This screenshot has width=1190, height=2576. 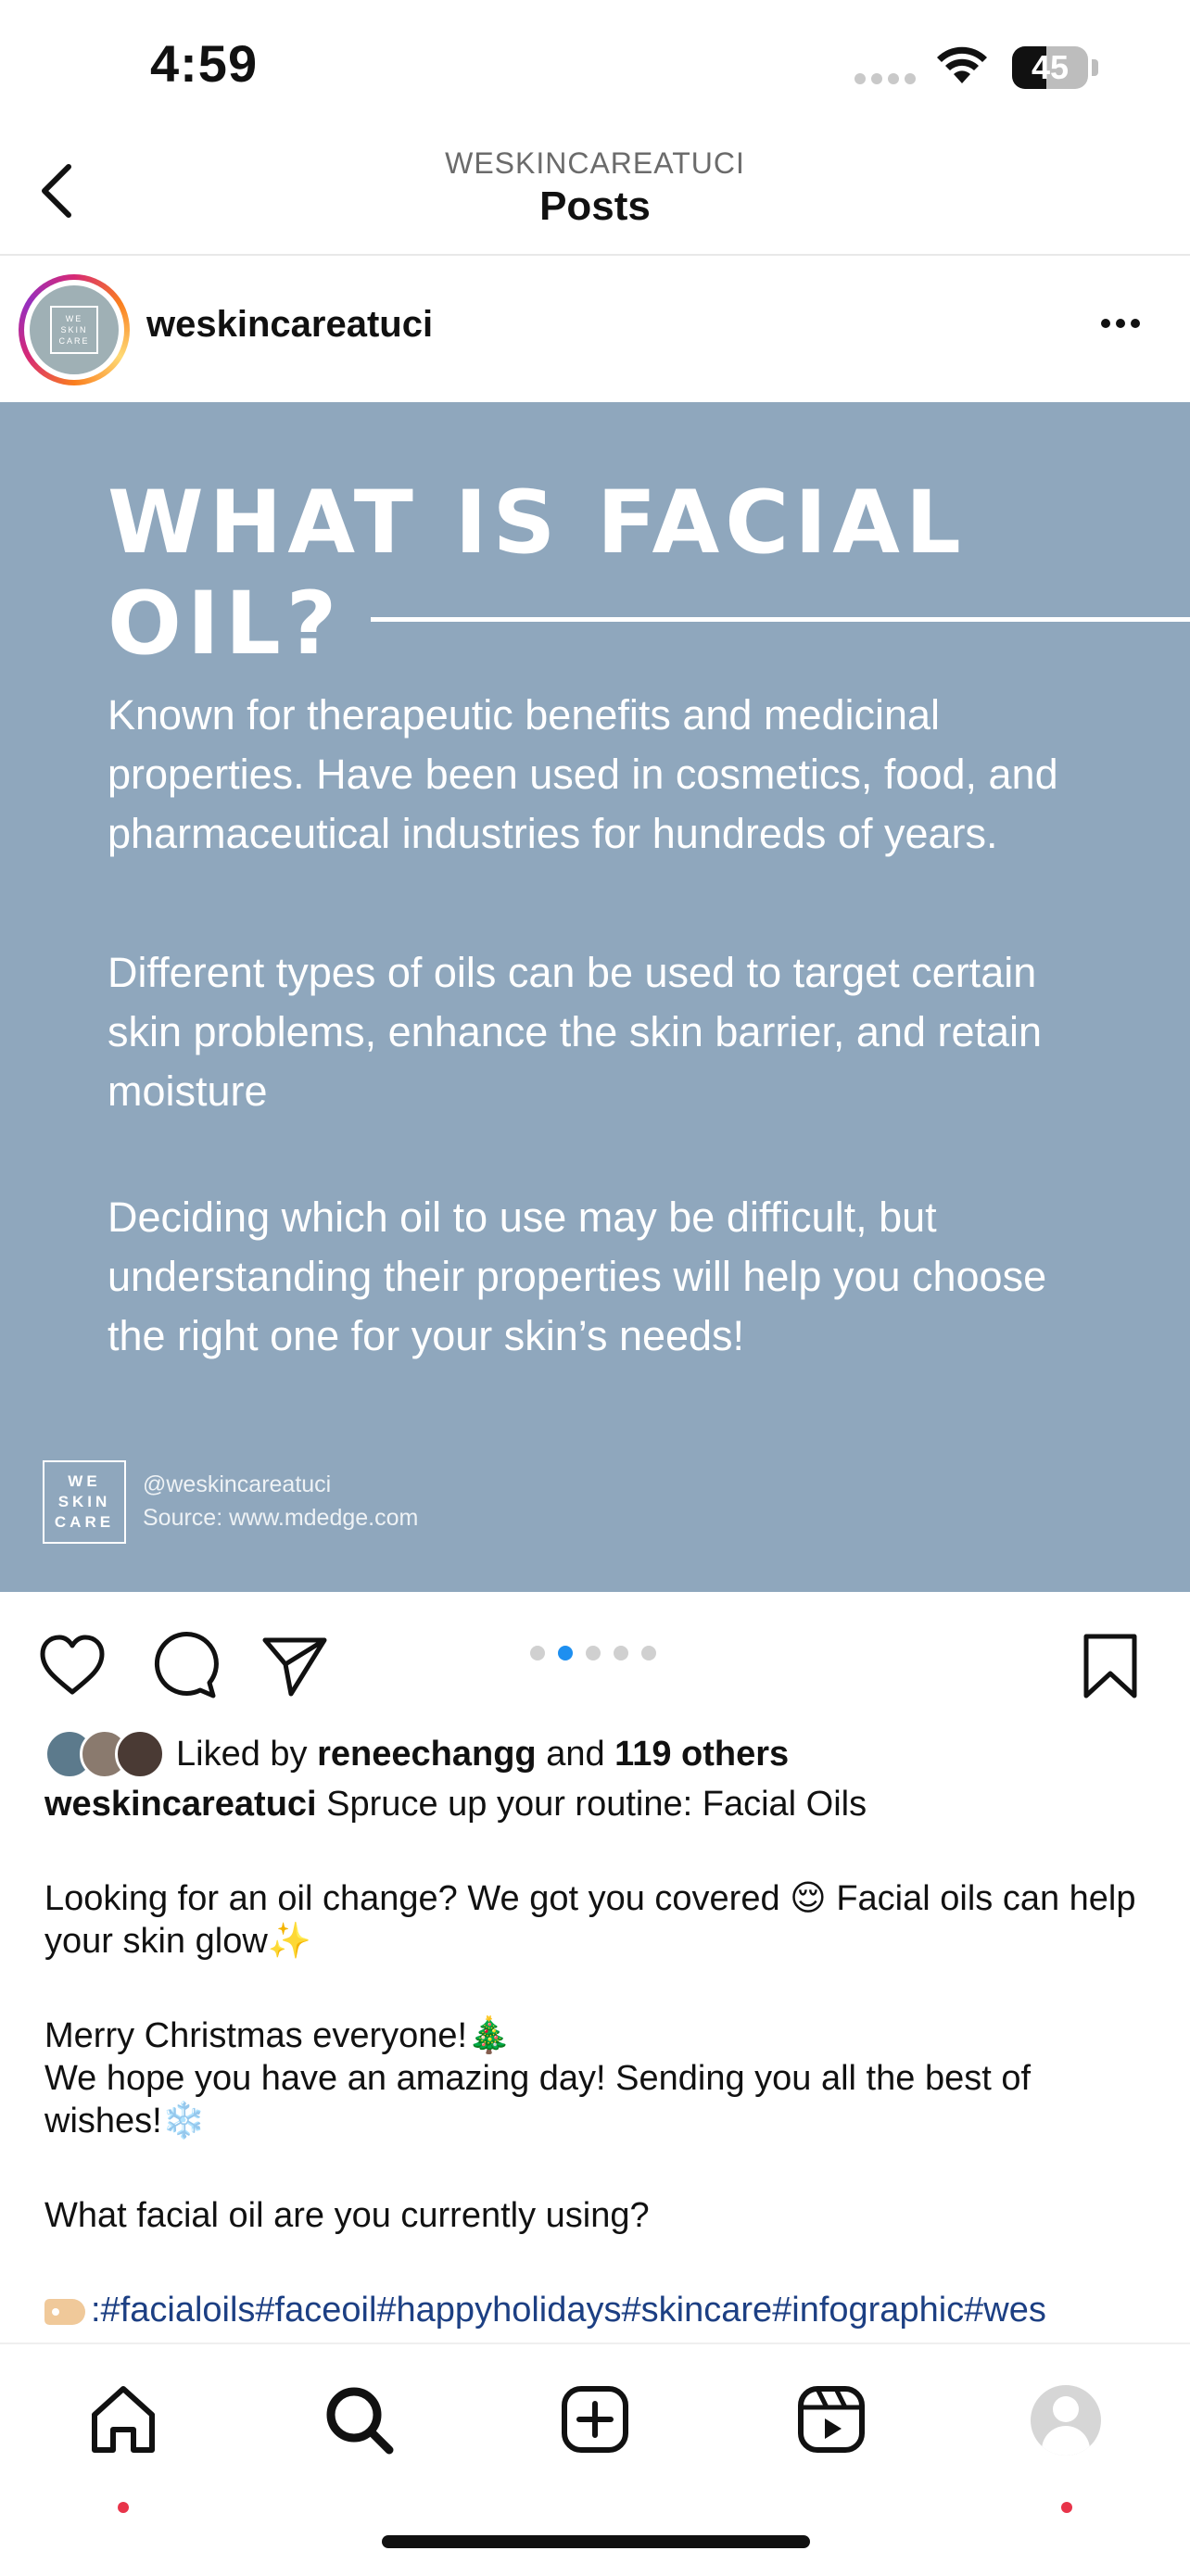 I want to click on heart-icon, so click(x=72, y=1665).